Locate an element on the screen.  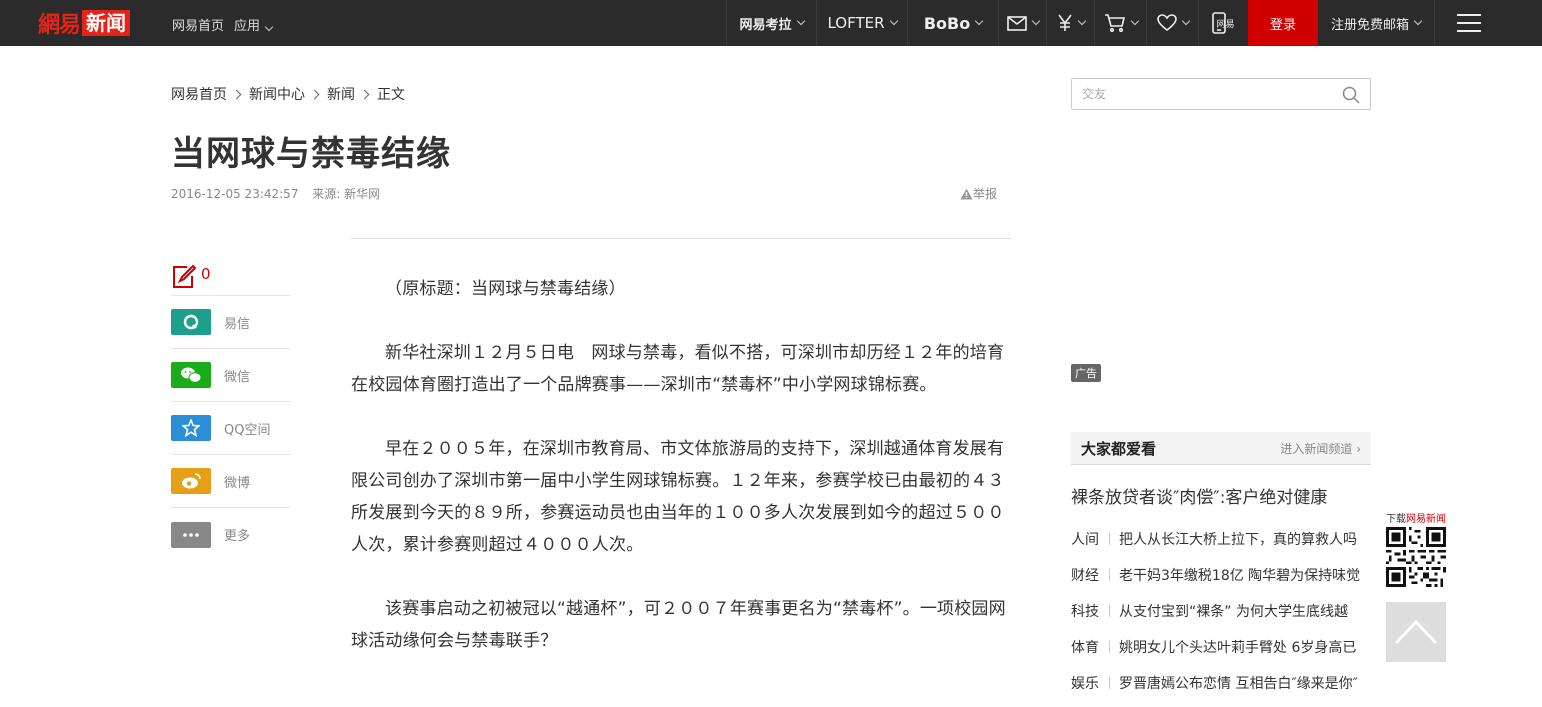
bobo-label: BoBo is located at coordinates (947, 23).